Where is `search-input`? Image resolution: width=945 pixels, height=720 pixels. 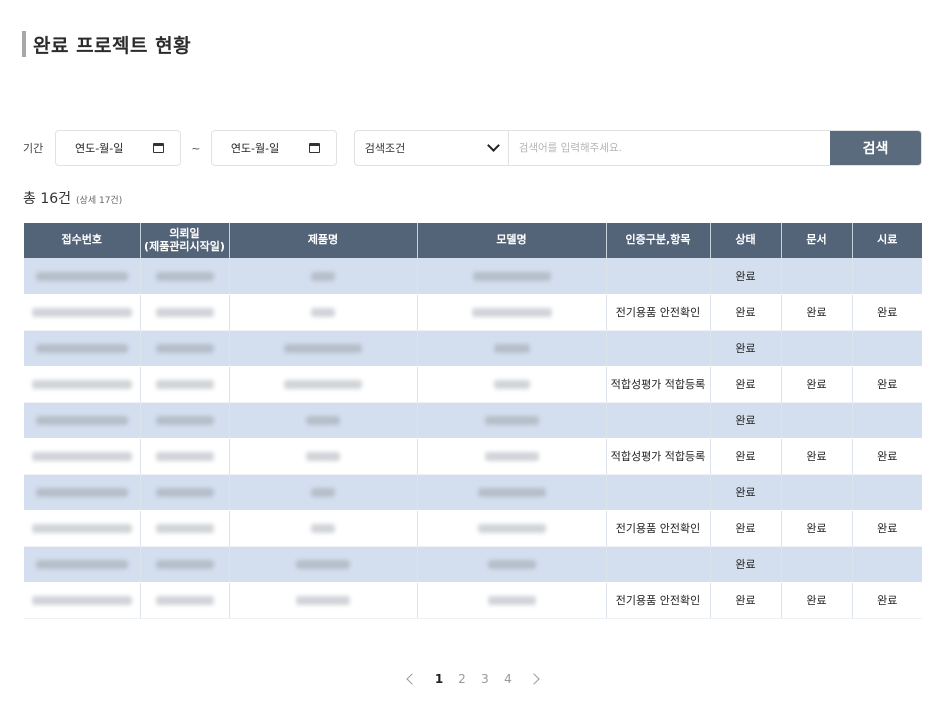 search-input is located at coordinates (669, 148).